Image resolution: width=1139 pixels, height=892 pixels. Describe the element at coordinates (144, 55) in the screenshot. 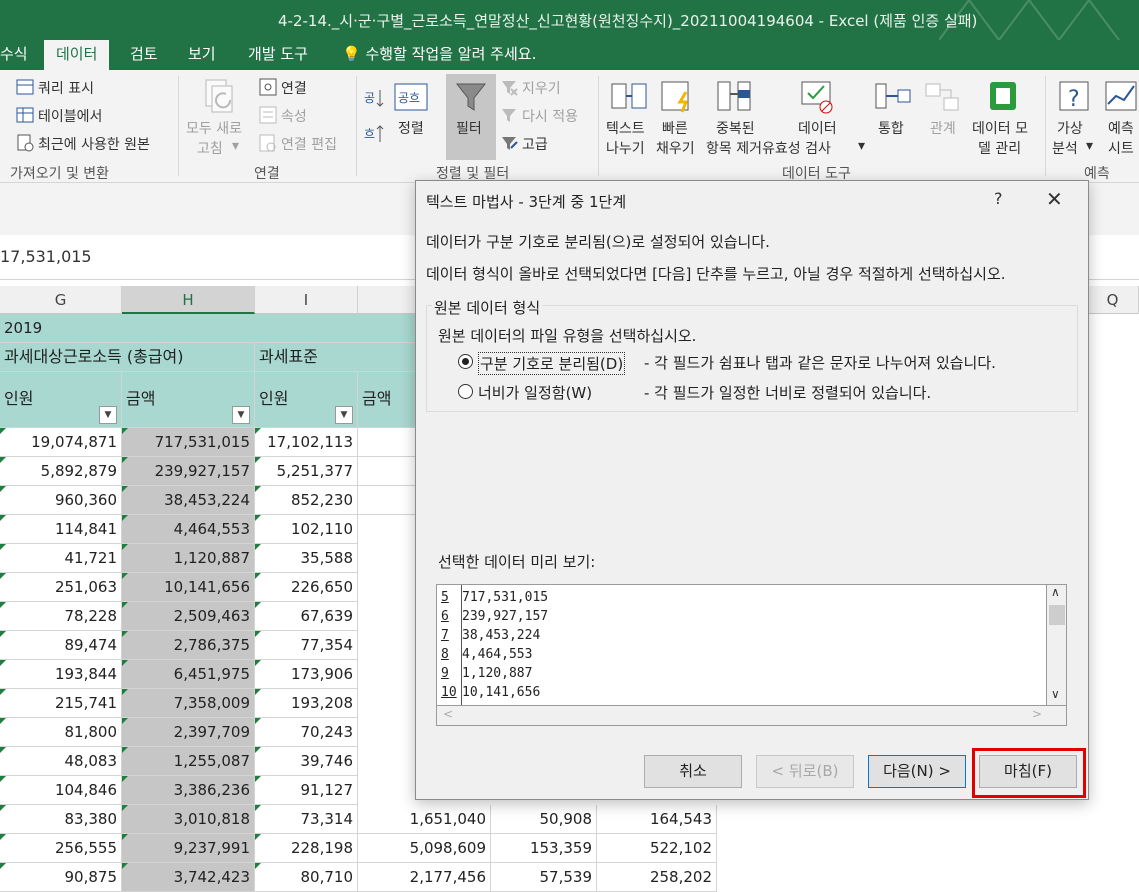

I see `tab-review: 검토` at that location.